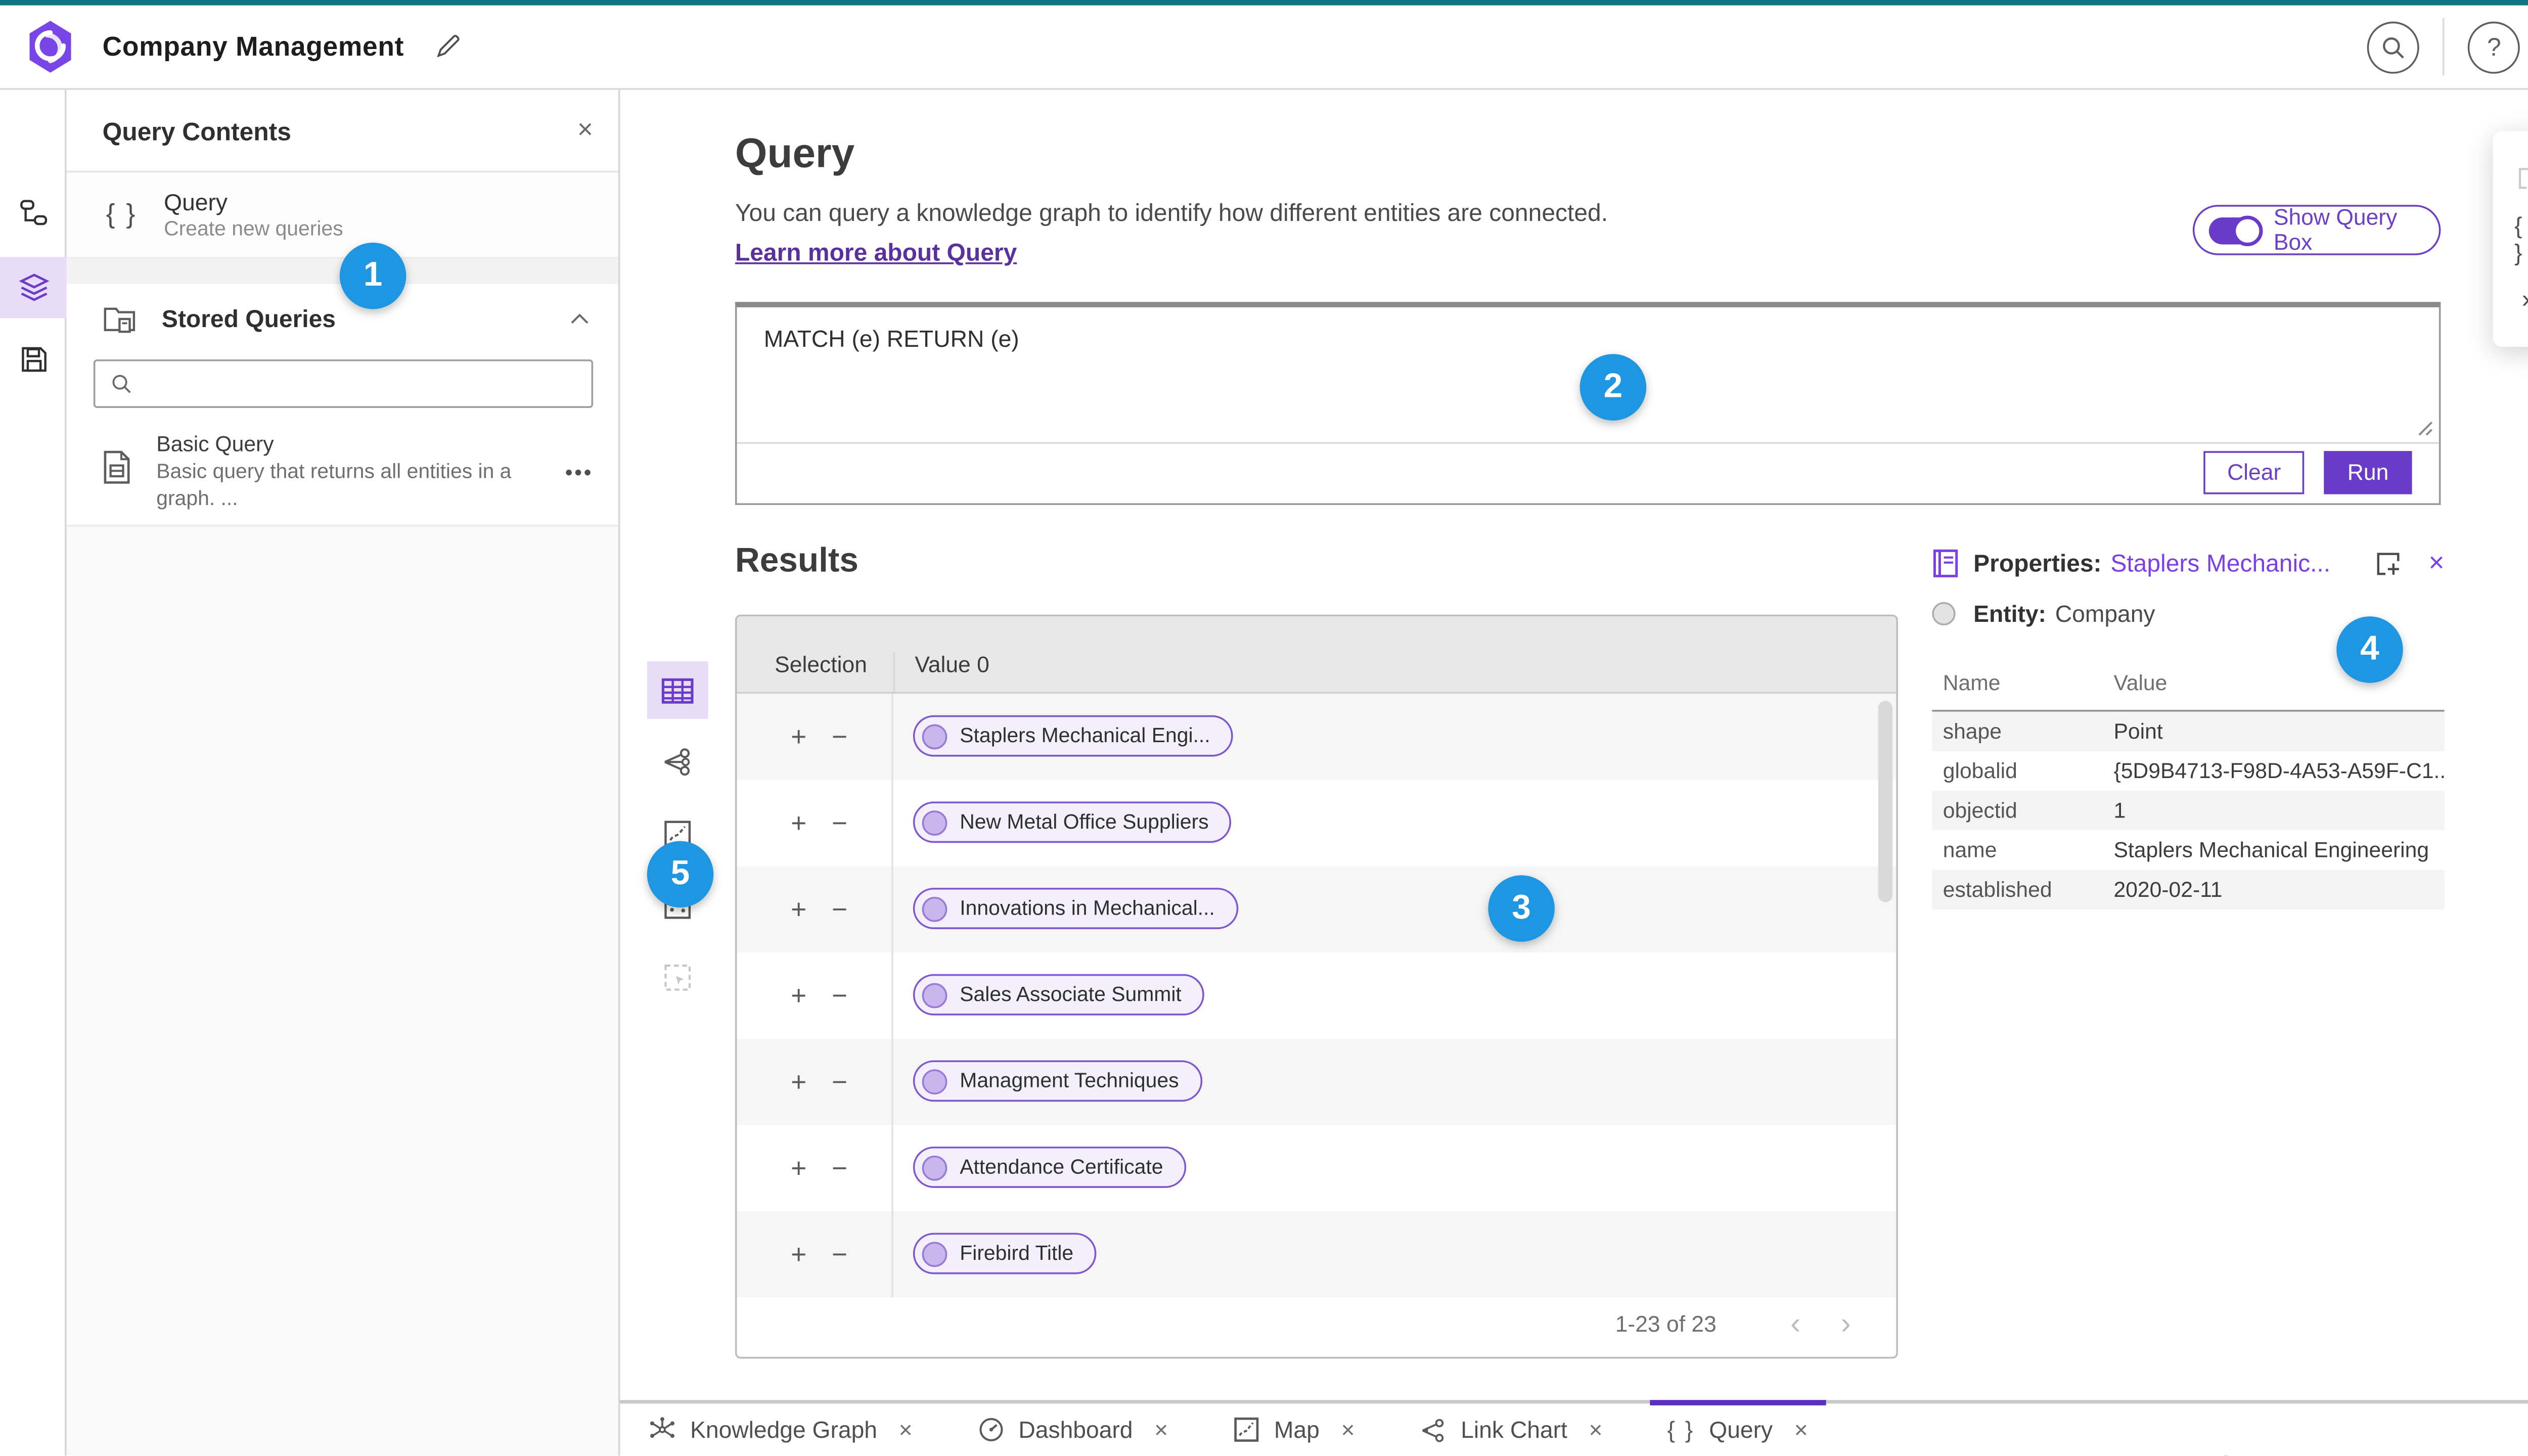 The image size is (2528, 1456). I want to click on tab-link-chart: Link Chart ×, so click(1511, 1429).